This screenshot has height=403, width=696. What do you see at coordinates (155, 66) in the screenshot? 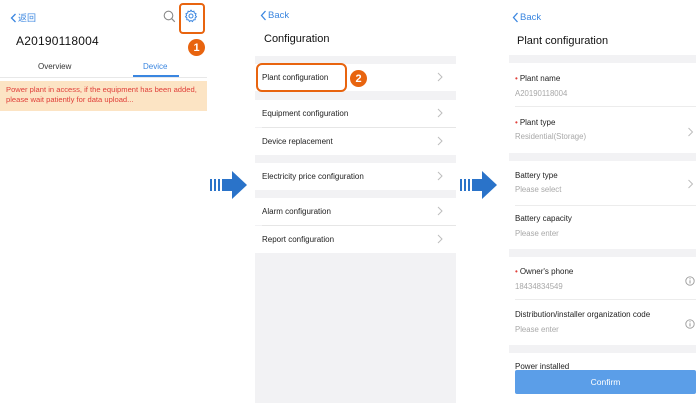
I see `tab-device: Device` at bounding box center [155, 66].